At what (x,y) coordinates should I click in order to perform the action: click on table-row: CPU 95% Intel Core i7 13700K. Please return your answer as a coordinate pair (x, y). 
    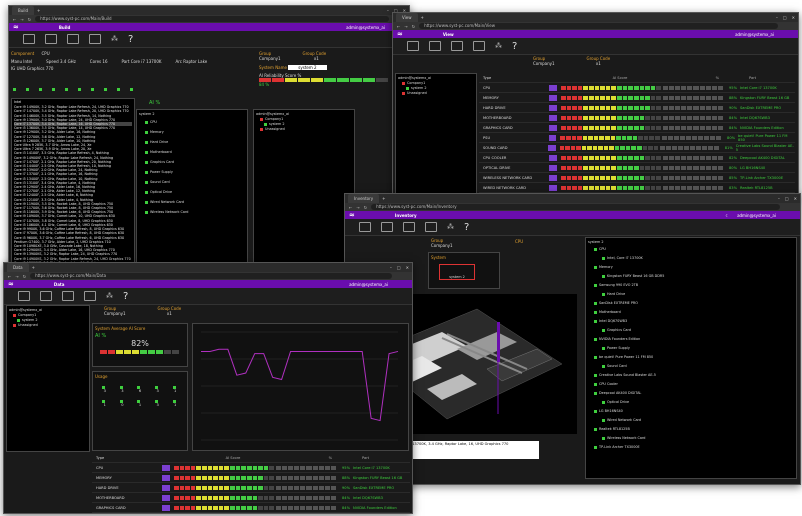
    Looking at the image, I should click on (637, 88).